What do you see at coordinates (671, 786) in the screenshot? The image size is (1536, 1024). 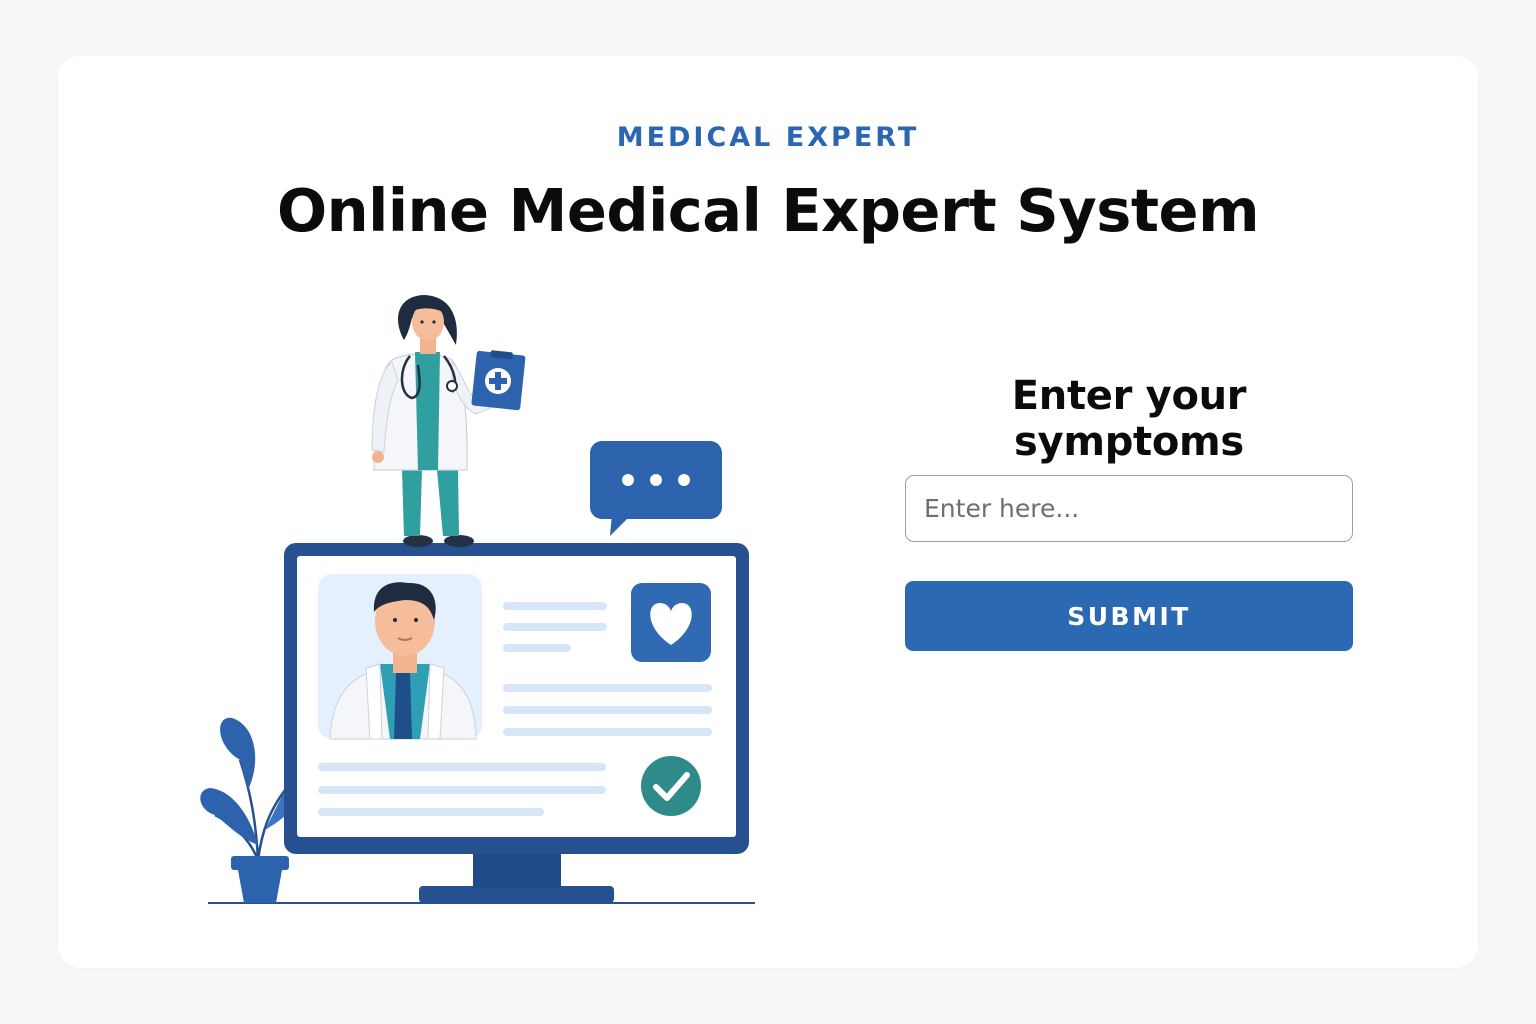 I see `check-circle-icon` at bounding box center [671, 786].